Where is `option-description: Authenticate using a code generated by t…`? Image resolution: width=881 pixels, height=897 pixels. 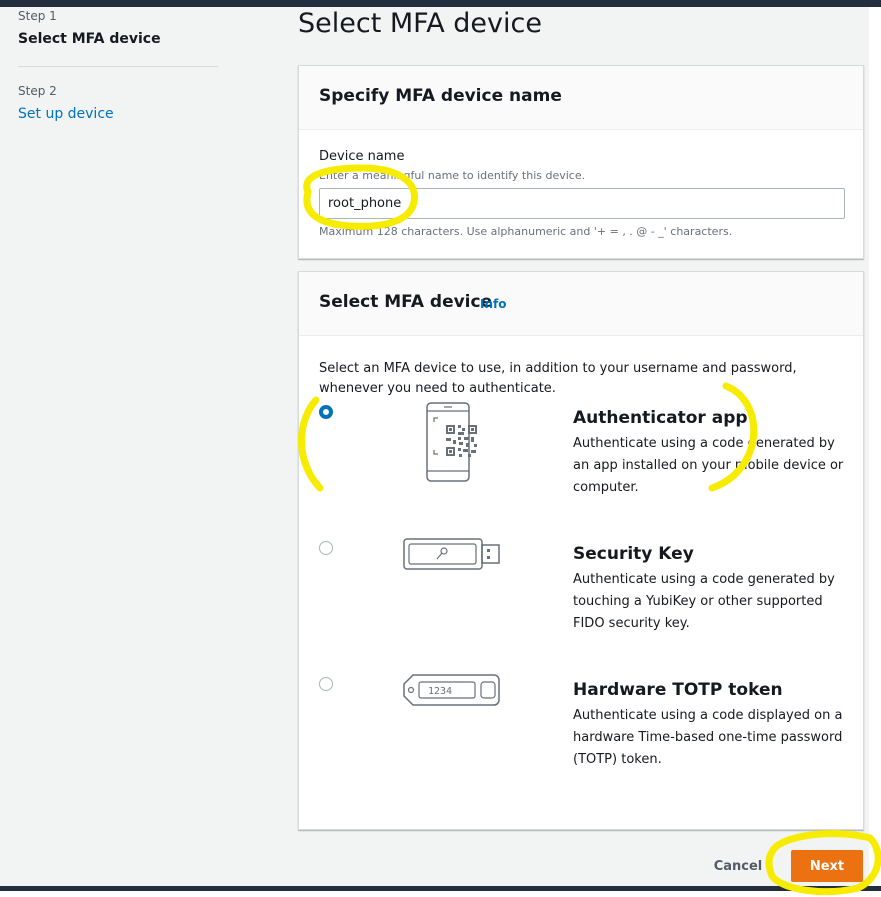 option-description: Authenticate using a code generated by t… is located at coordinates (704, 601).